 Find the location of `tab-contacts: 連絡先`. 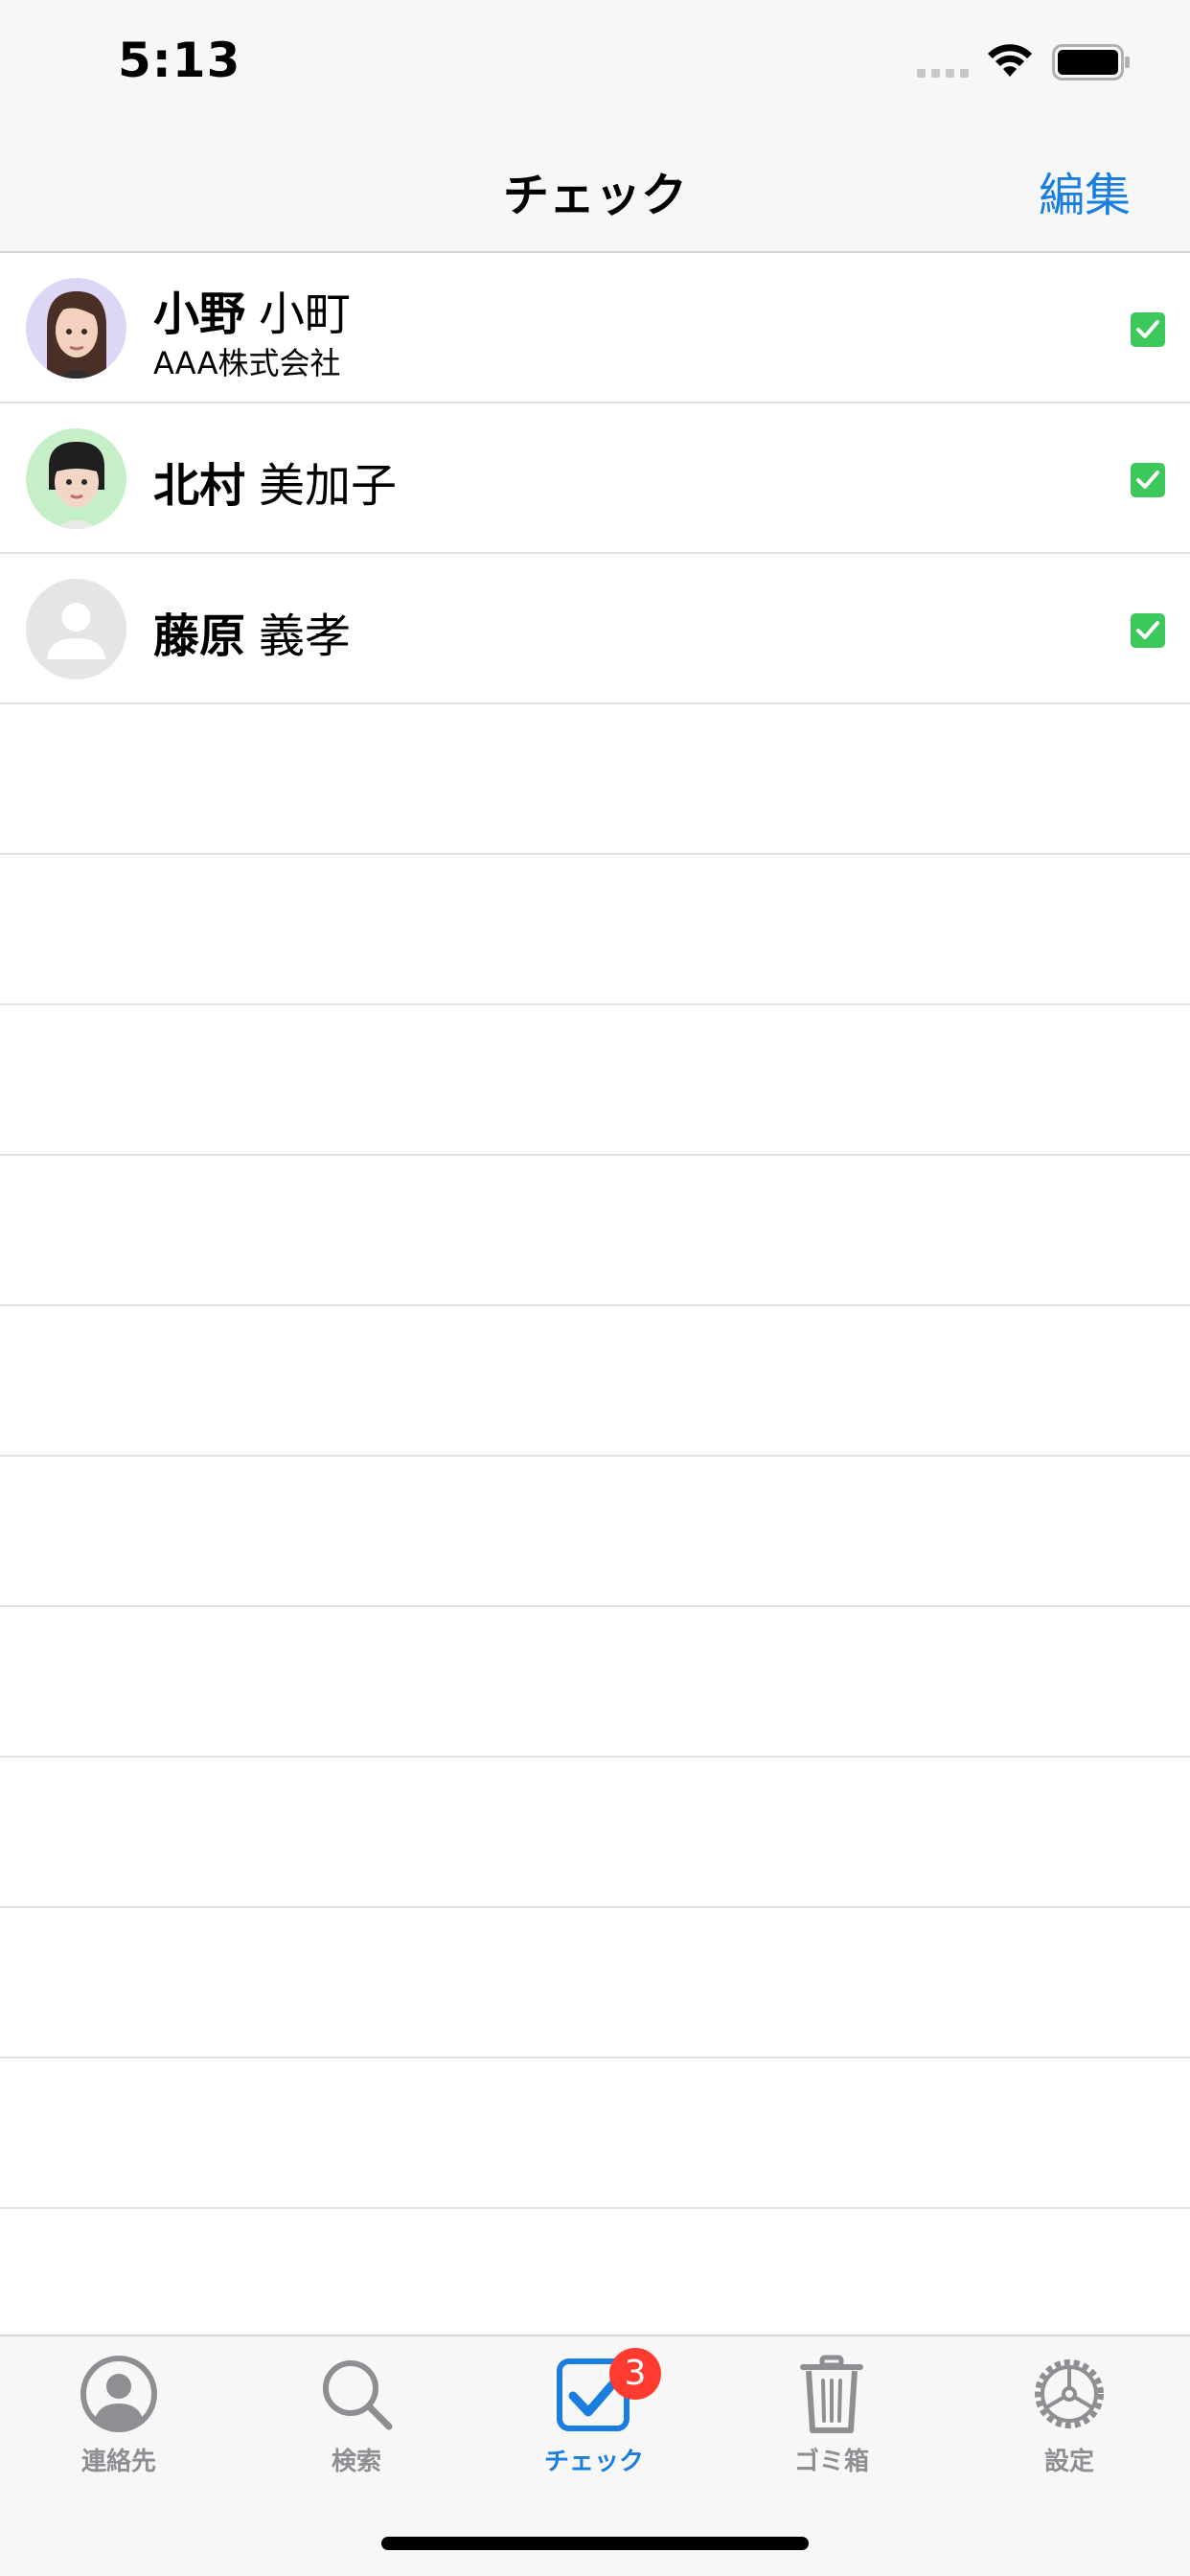

tab-contacts: 連絡先 is located at coordinates (119, 2419).